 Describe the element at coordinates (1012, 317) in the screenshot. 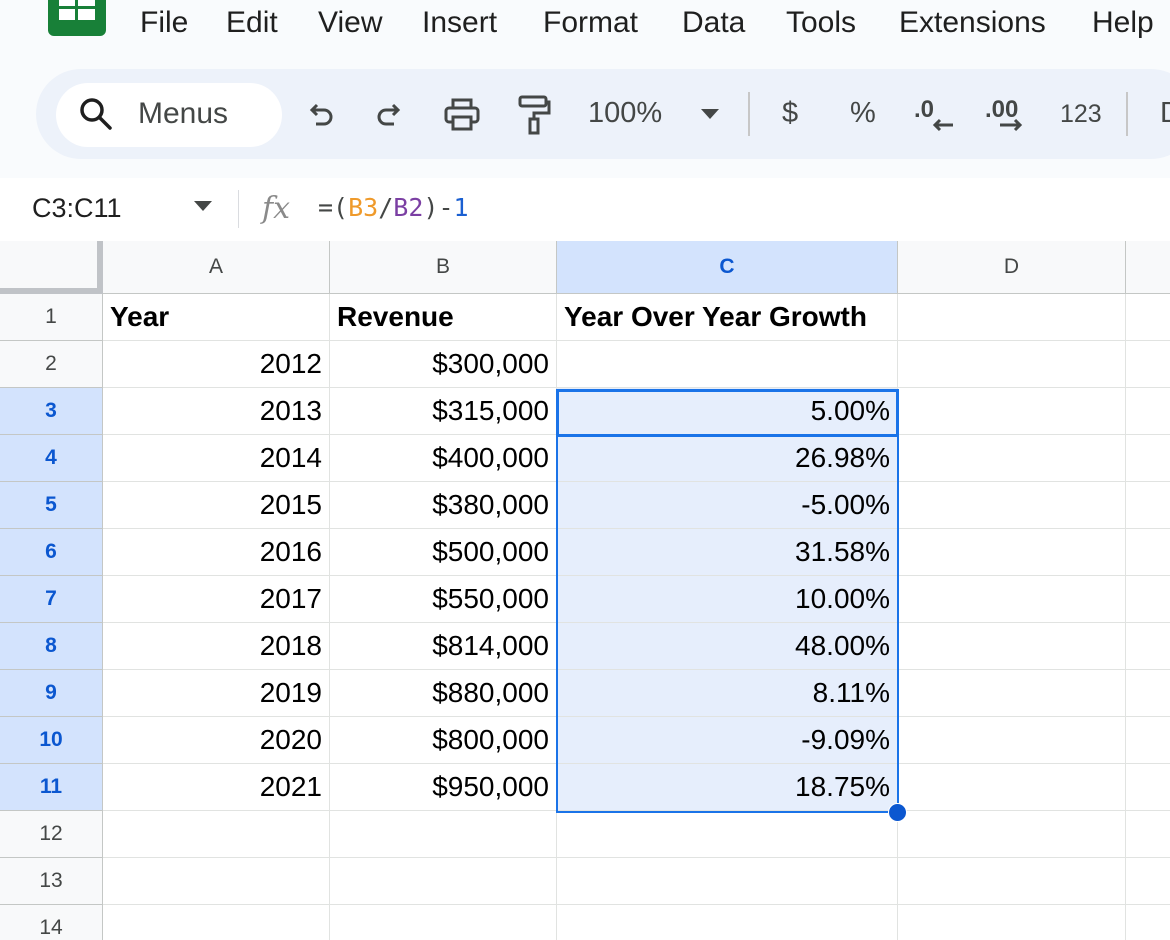

I see `cell-d1` at that location.